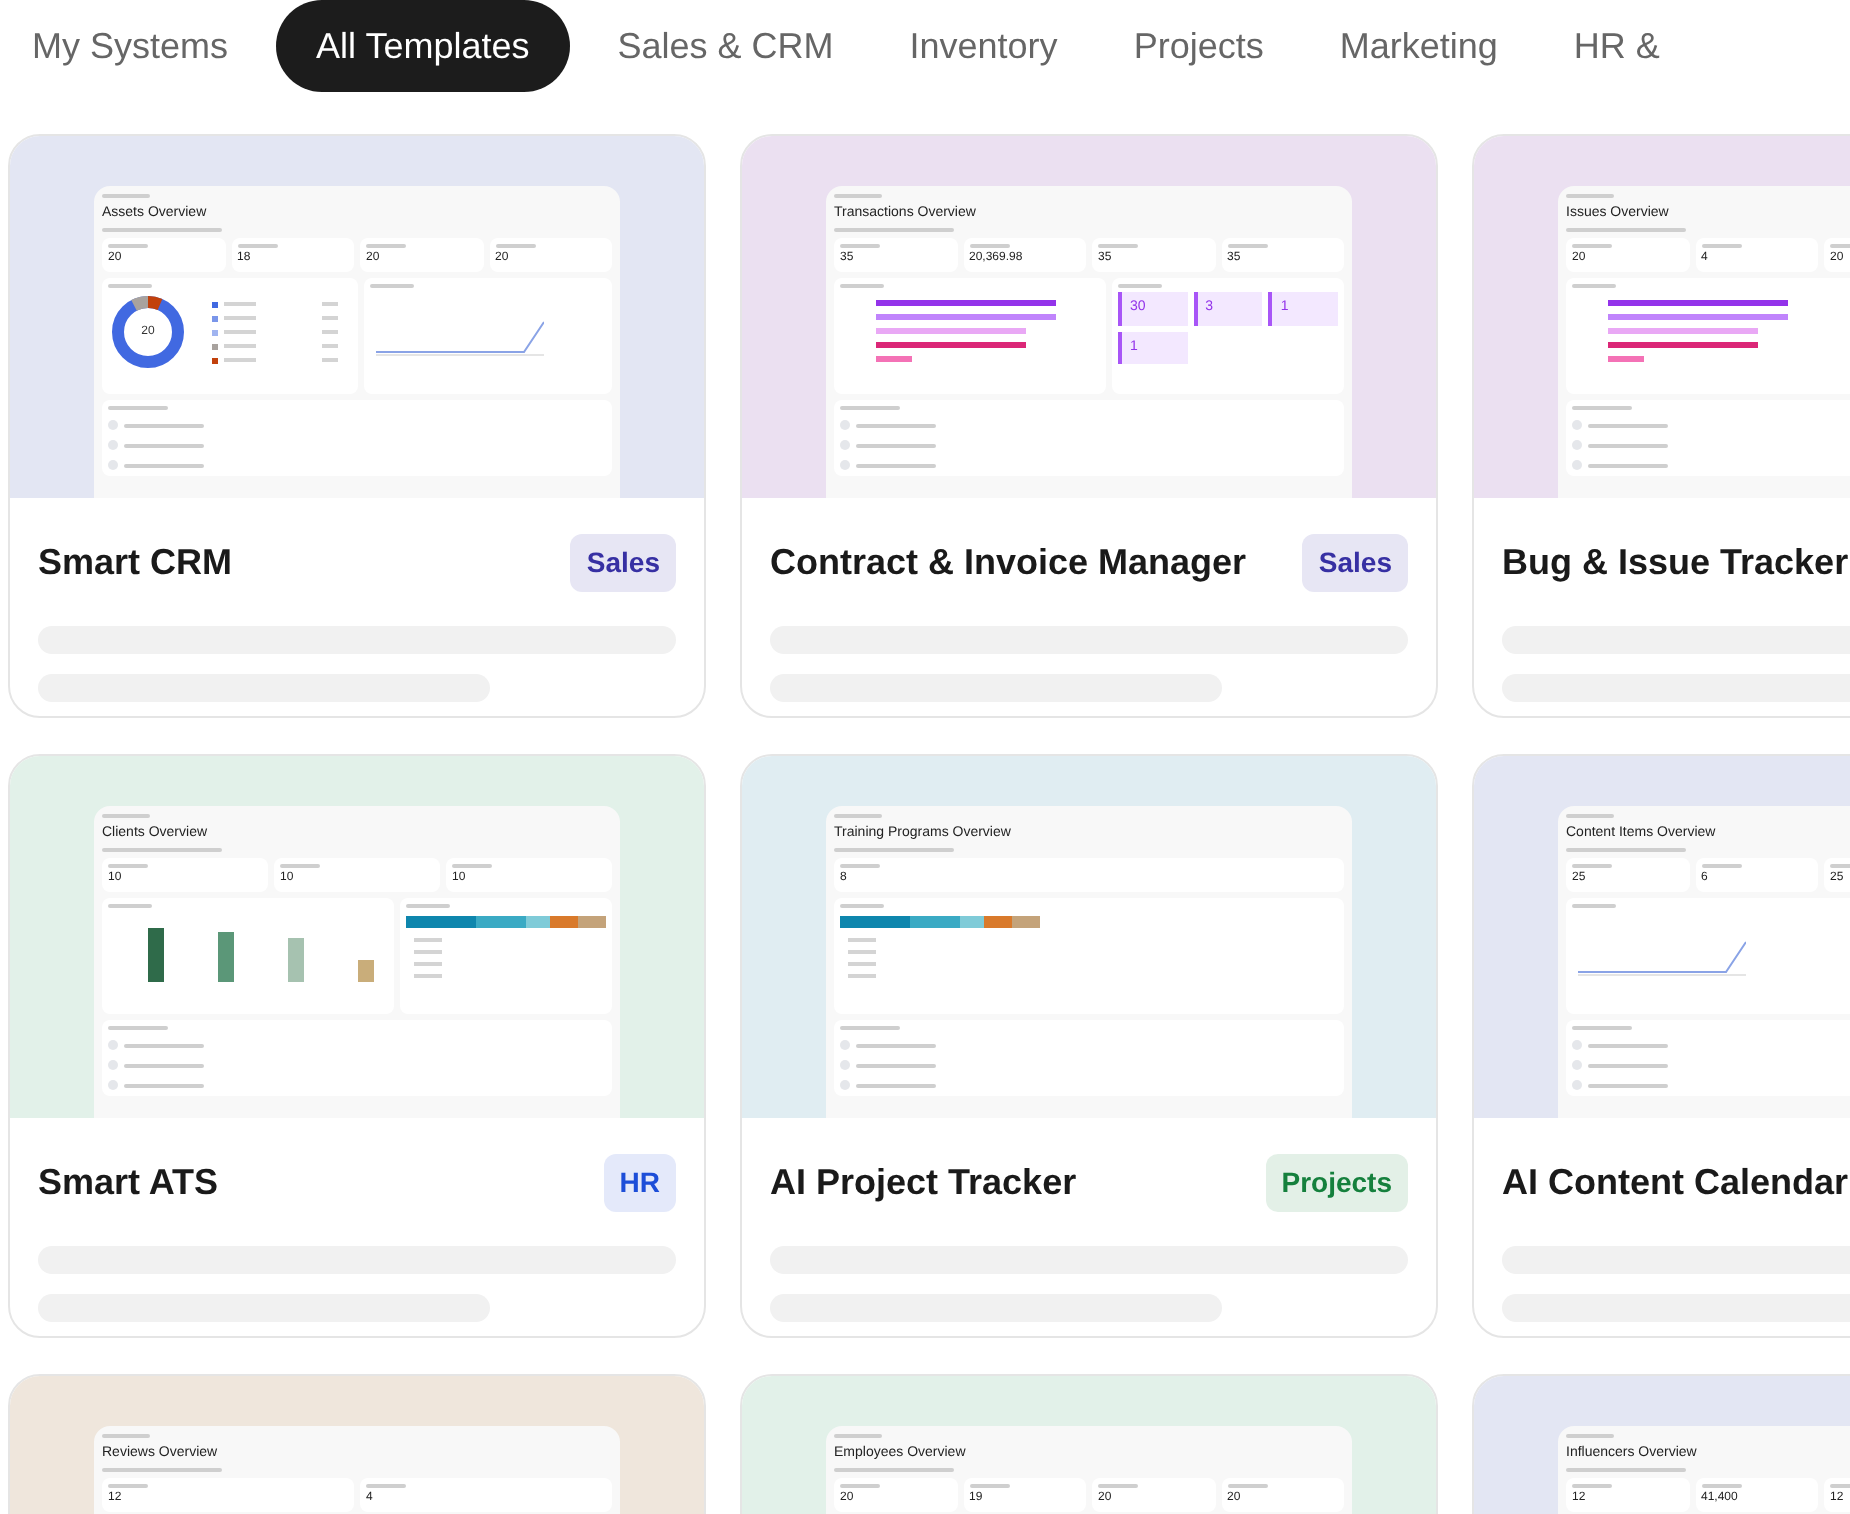  What do you see at coordinates (128, 1182) in the screenshot?
I see `template-title: Smart ATS` at bounding box center [128, 1182].